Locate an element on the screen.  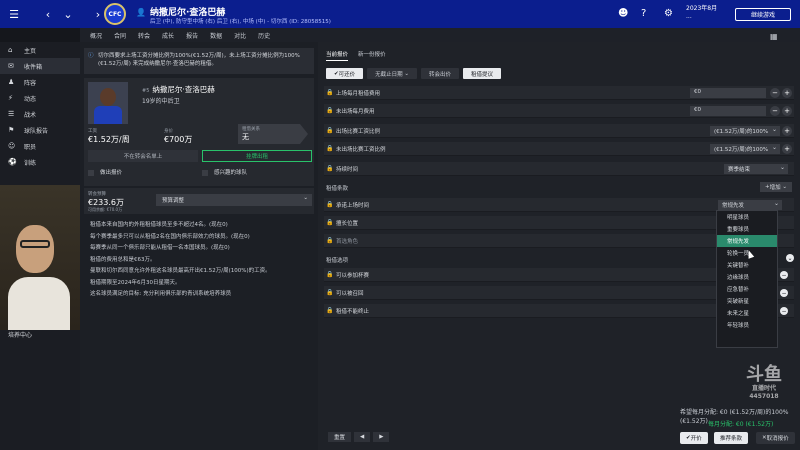
budget-row: 转会预算 €233.6万 可用余额: €70.0万 预算调整 ⌄ is located at coordinates (199, 201).